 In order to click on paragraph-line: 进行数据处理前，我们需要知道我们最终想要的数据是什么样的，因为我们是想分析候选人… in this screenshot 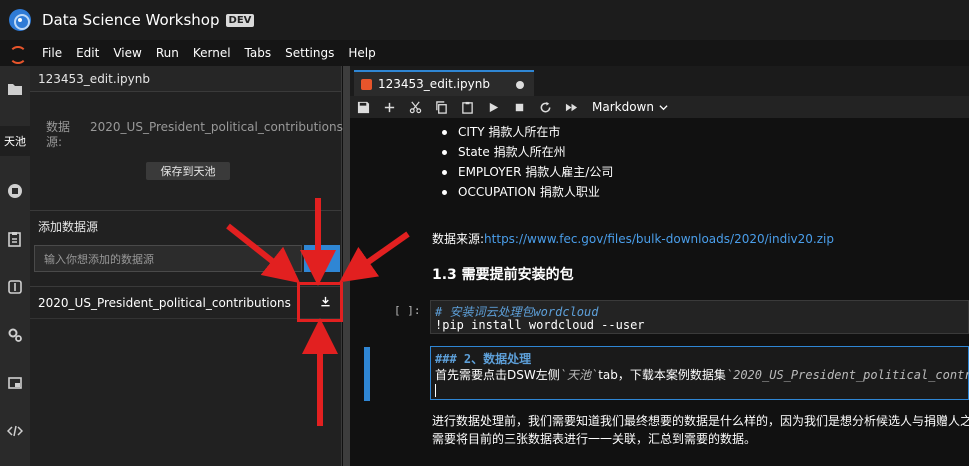, I will do `click(700, 421)`.